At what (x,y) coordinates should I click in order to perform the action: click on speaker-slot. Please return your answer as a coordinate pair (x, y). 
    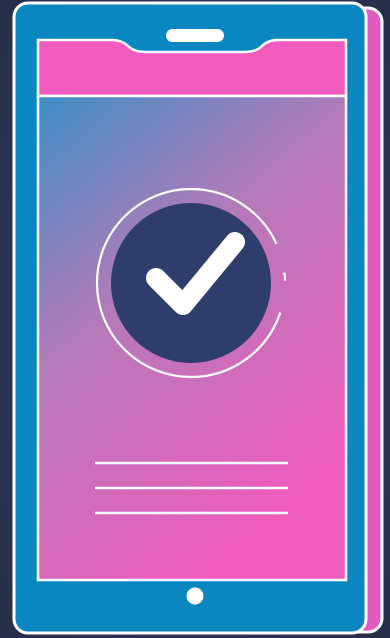
    Looking at the image, I should click on (195, 35).